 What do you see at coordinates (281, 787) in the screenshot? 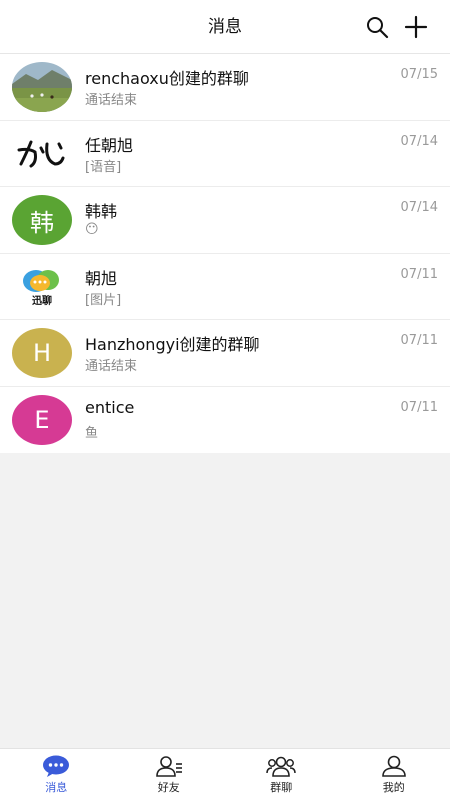
I see `tab-label: 群聊` at bounding box center [281, 787].